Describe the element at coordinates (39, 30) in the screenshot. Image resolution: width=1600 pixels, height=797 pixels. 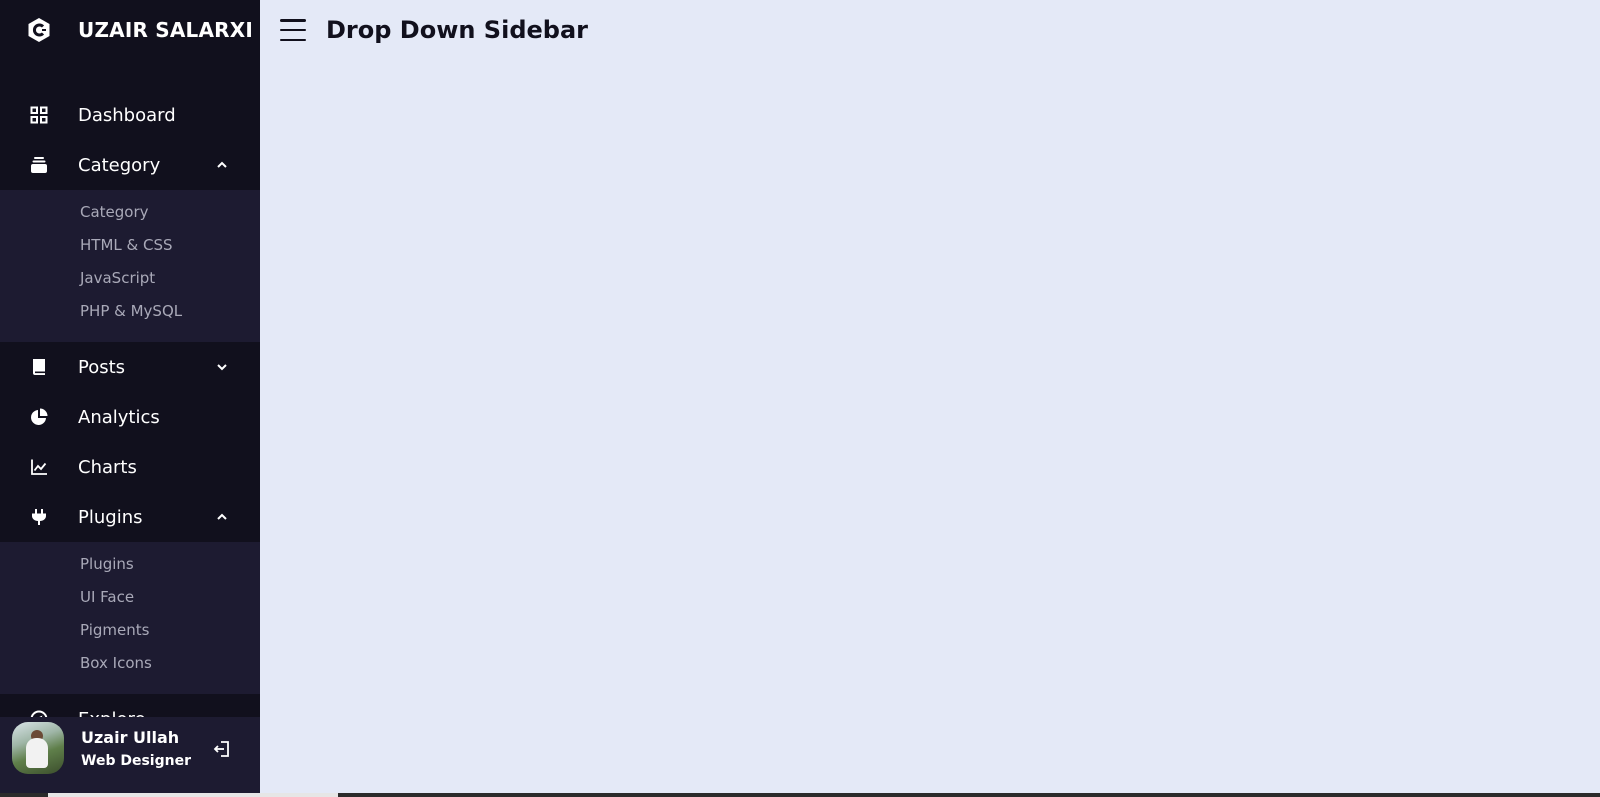
I see `c-hexagon-logo-icon` at that location.